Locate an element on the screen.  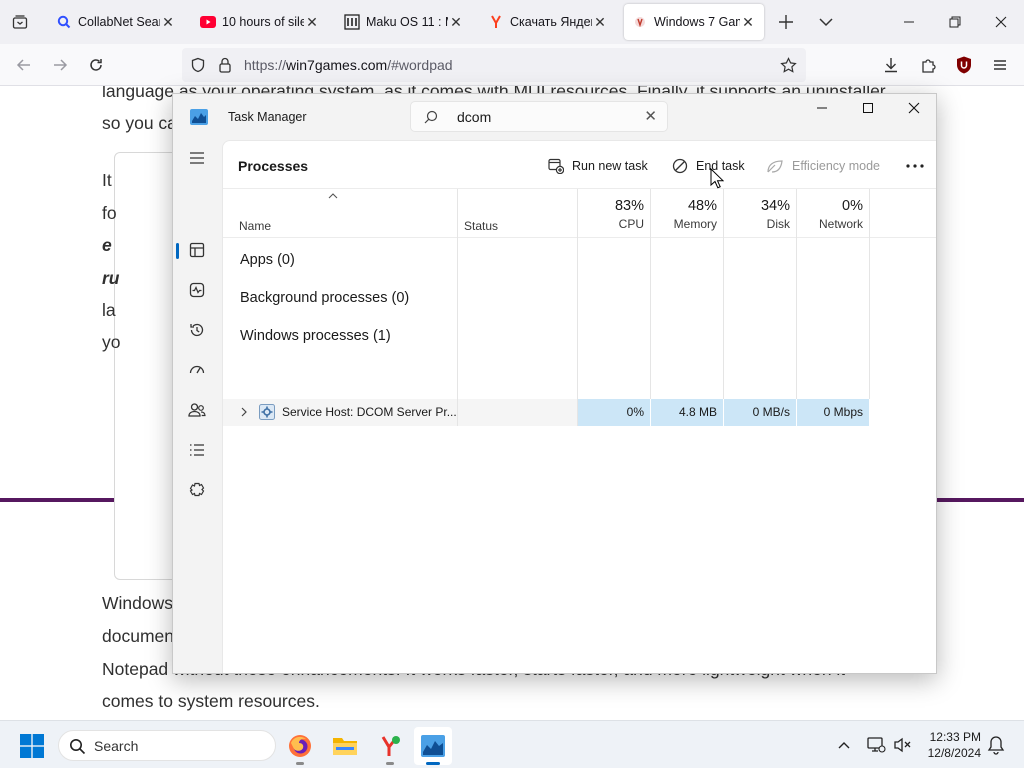
url-text: https://win7games.com/#wordpad is located at coordinates (348, 65).